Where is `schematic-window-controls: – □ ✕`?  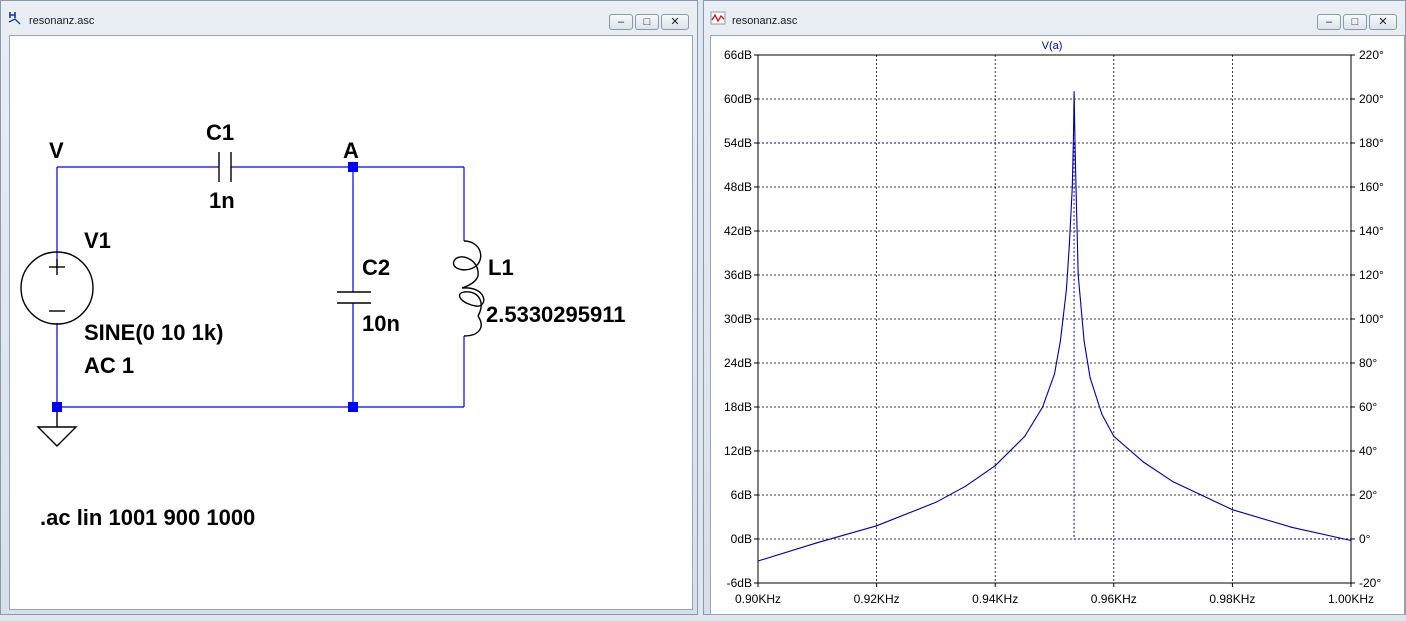
schematic-window-controls: – □ ✕ is located at coordinates (649, 22).